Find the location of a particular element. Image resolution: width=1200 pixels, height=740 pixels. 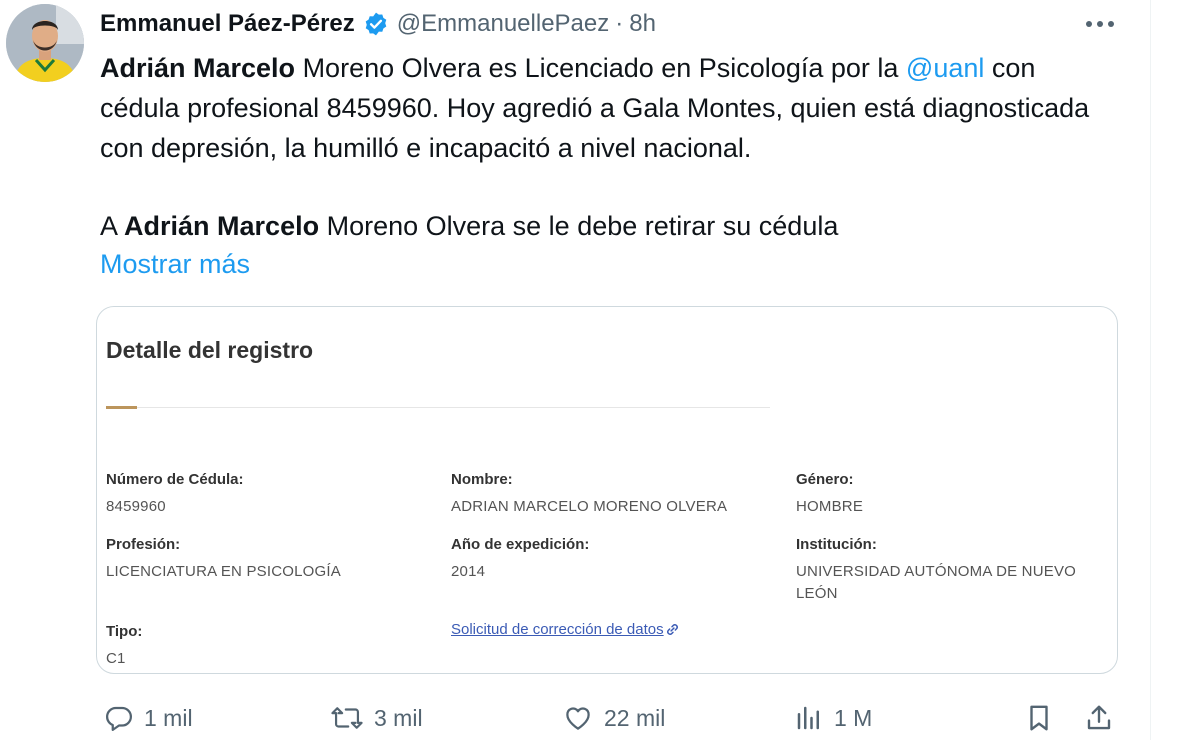

share-icon is located at coordinates (1099, 718).